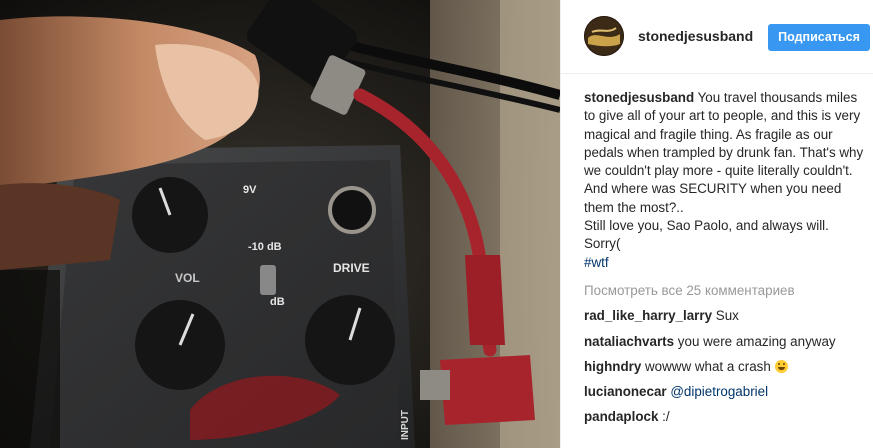  I want to click on grinning-face-icon, so click(781, 366).